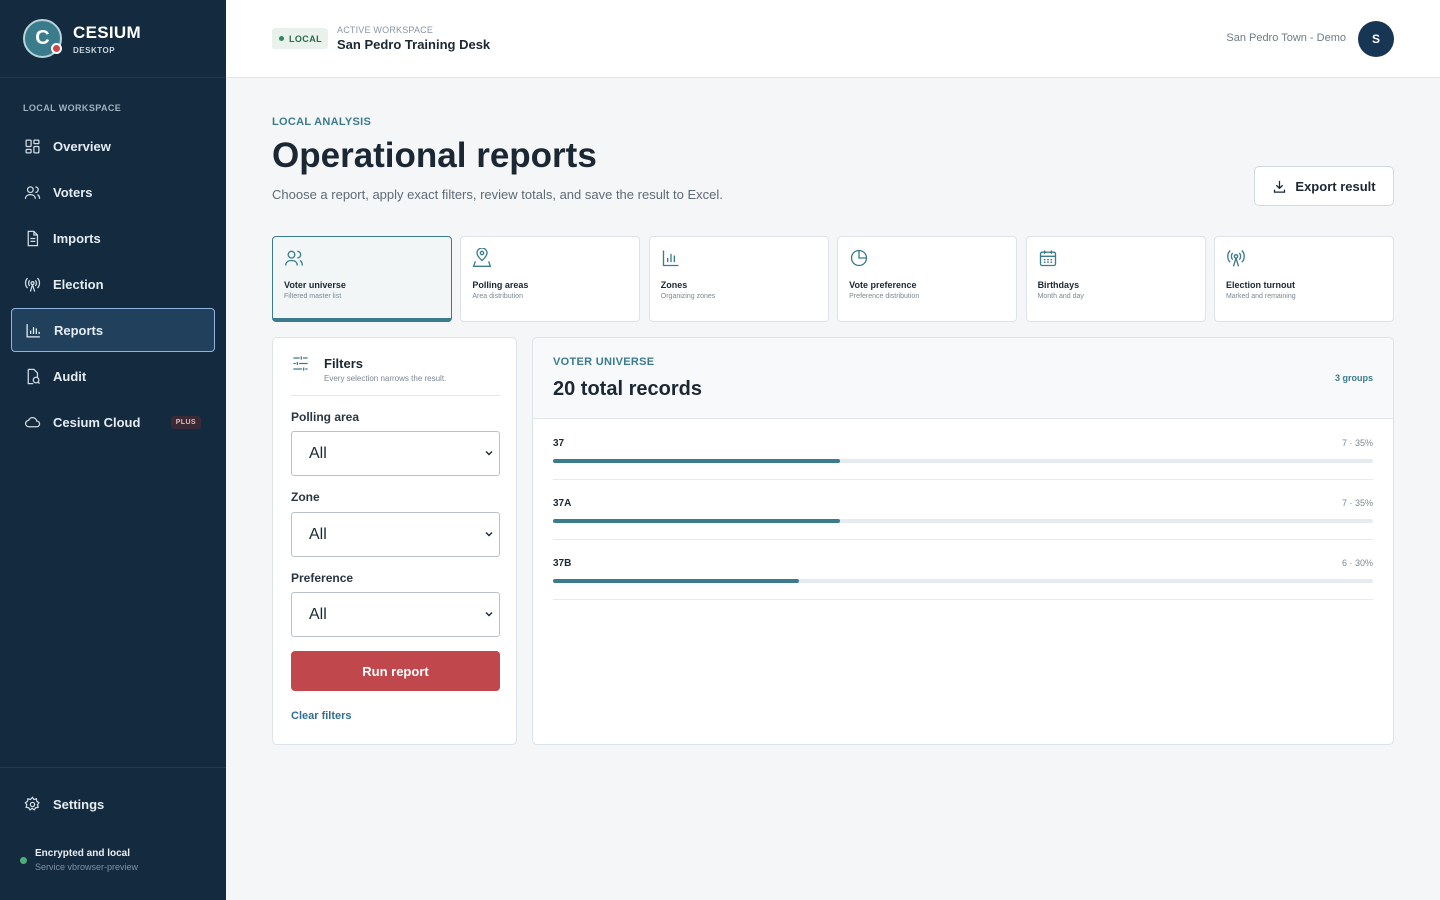 The width and height of the screenshot is (1440, 900). What do you see at coordinates (32, 146) in the screenshot?
I see `grid-icon` at bounding box center [32, 146].